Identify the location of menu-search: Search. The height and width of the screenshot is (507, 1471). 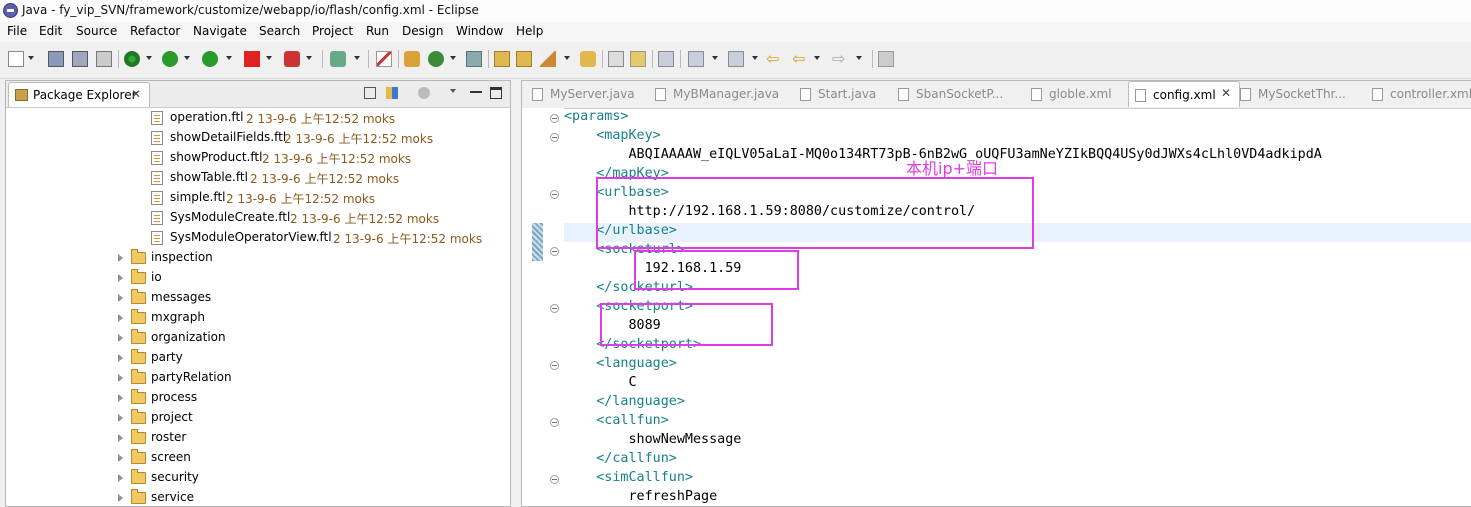
(279, 31).